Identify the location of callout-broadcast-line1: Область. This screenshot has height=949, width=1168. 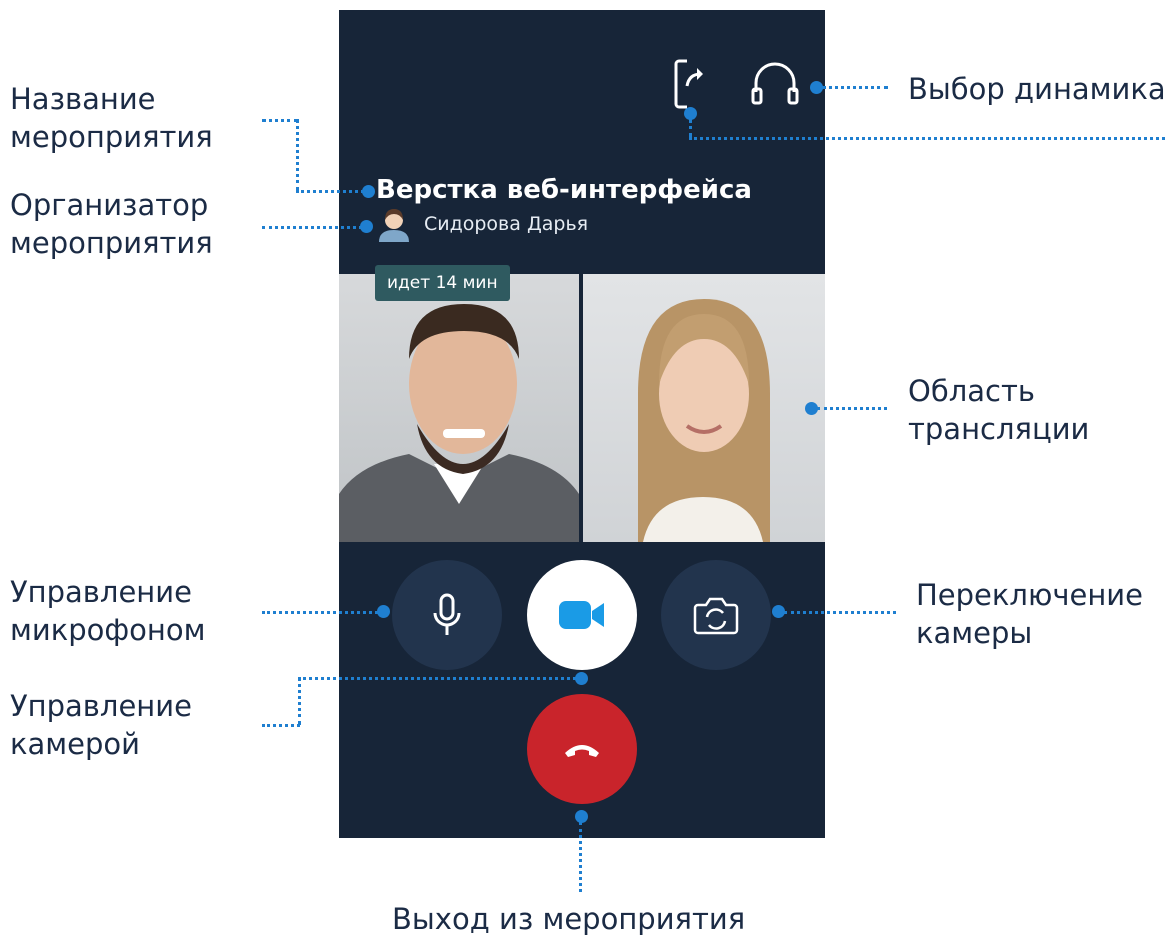
(971, 391).